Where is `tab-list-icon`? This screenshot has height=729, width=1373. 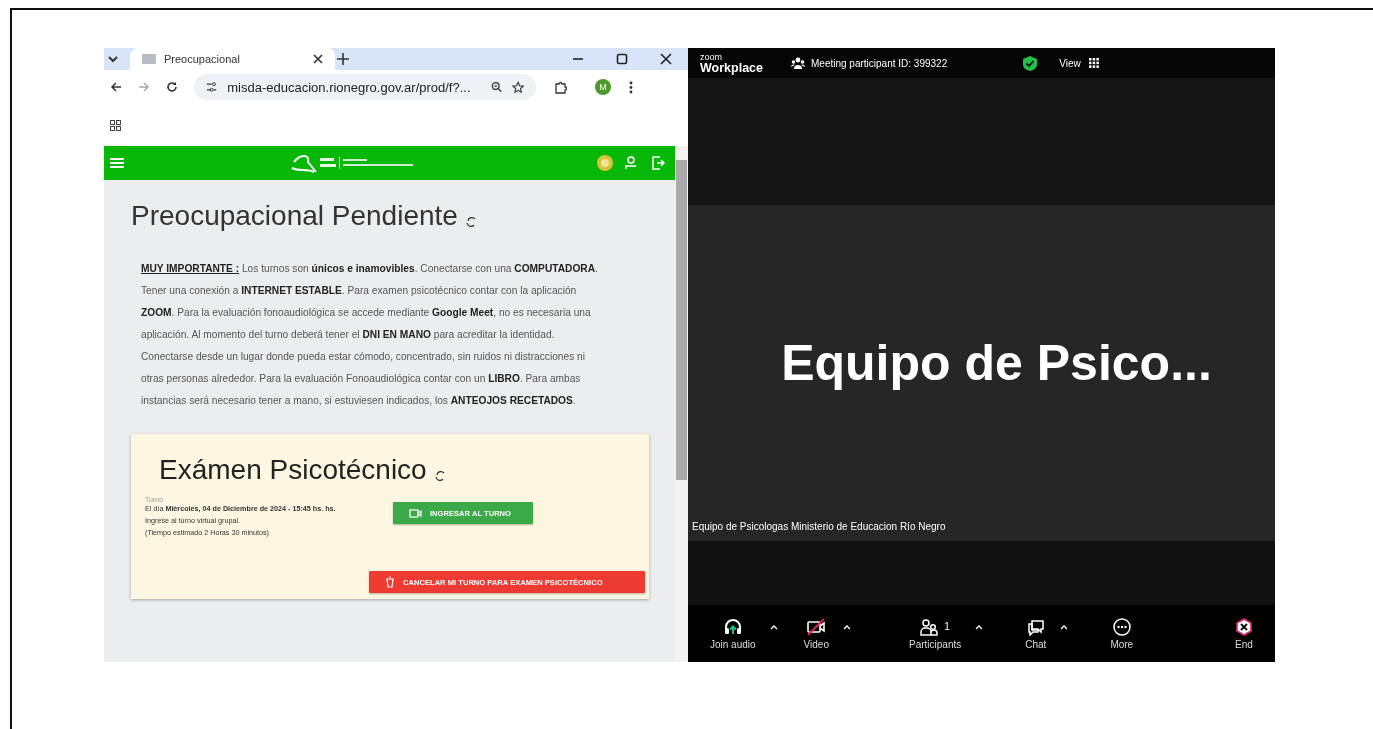 tab-list-icon is located at coordinates (113, 59).